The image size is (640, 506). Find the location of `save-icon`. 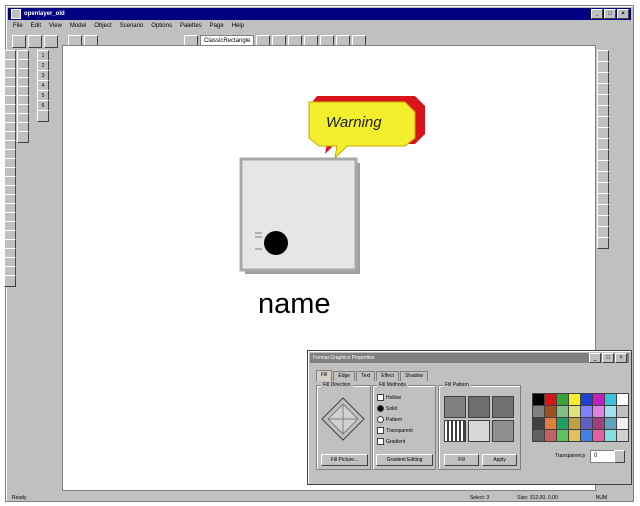

save-icon is located at coordinates (51, 41).